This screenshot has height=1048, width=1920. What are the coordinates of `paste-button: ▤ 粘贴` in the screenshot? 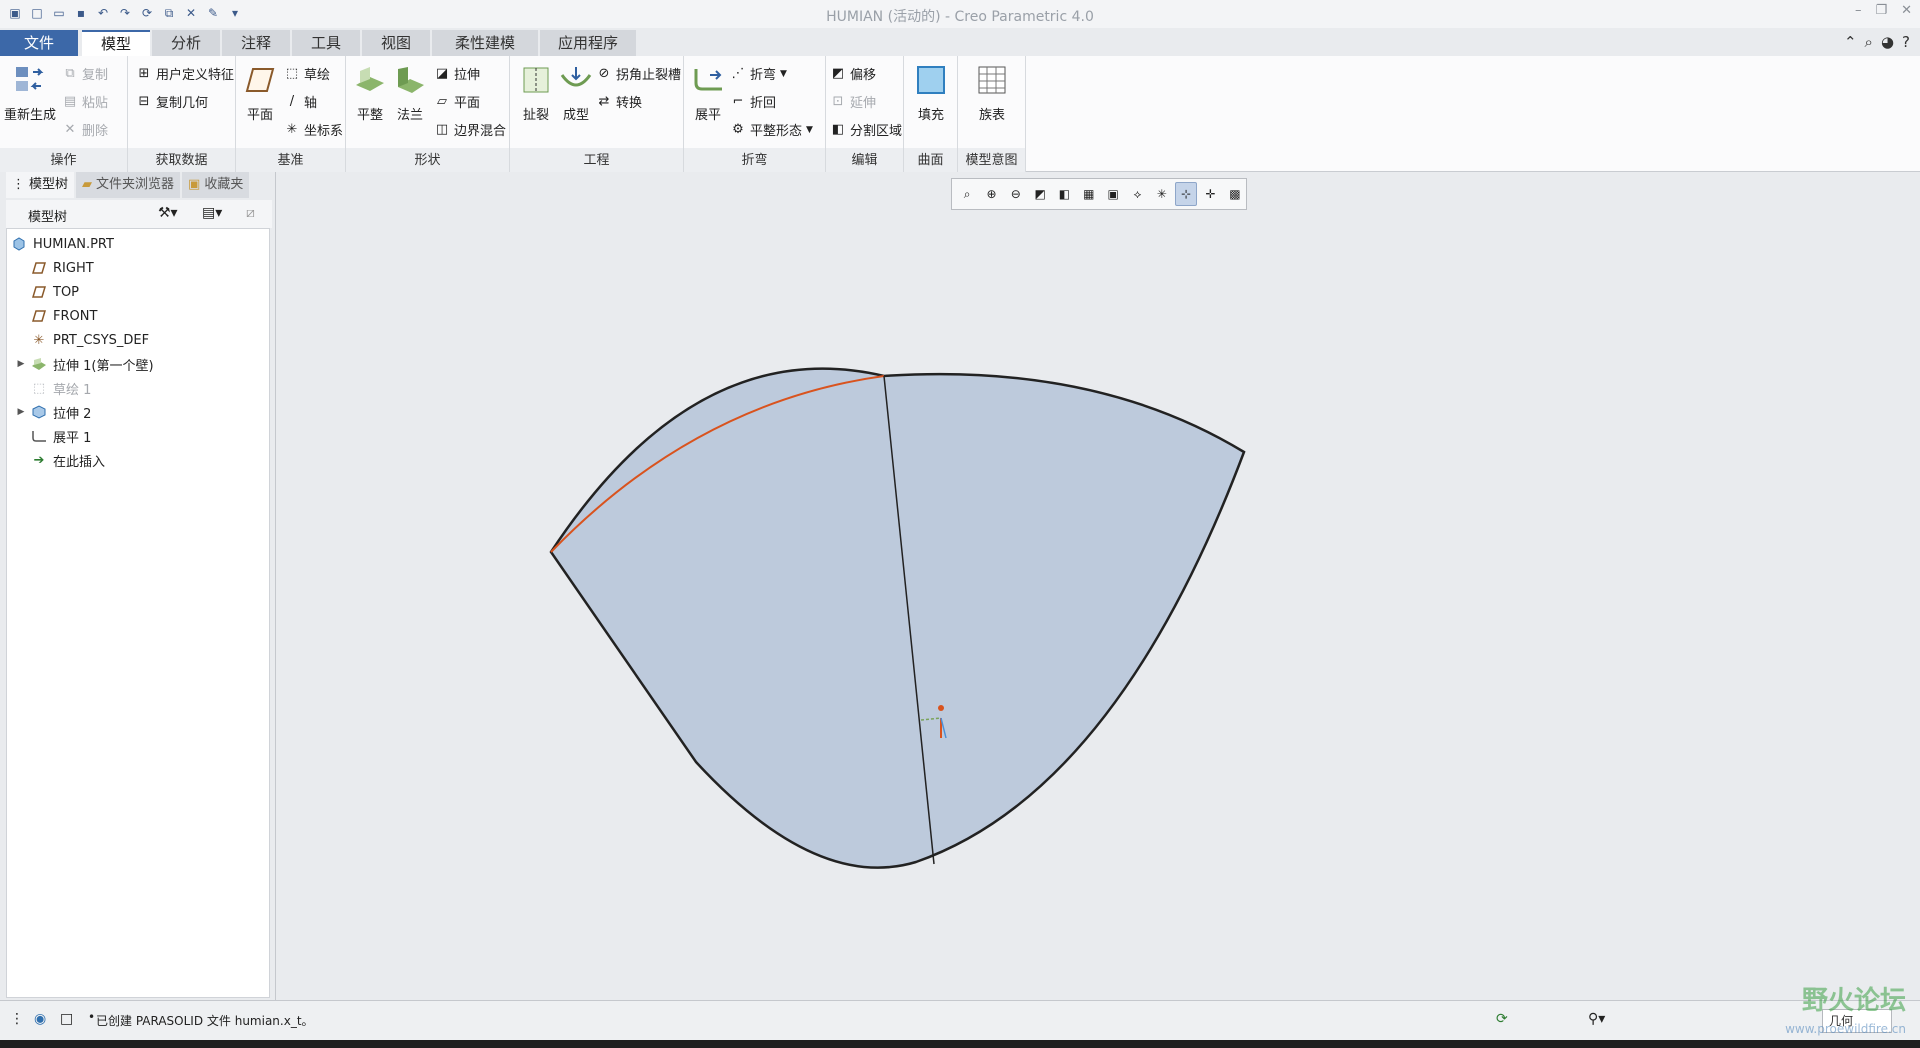 It's located at (85, 101).